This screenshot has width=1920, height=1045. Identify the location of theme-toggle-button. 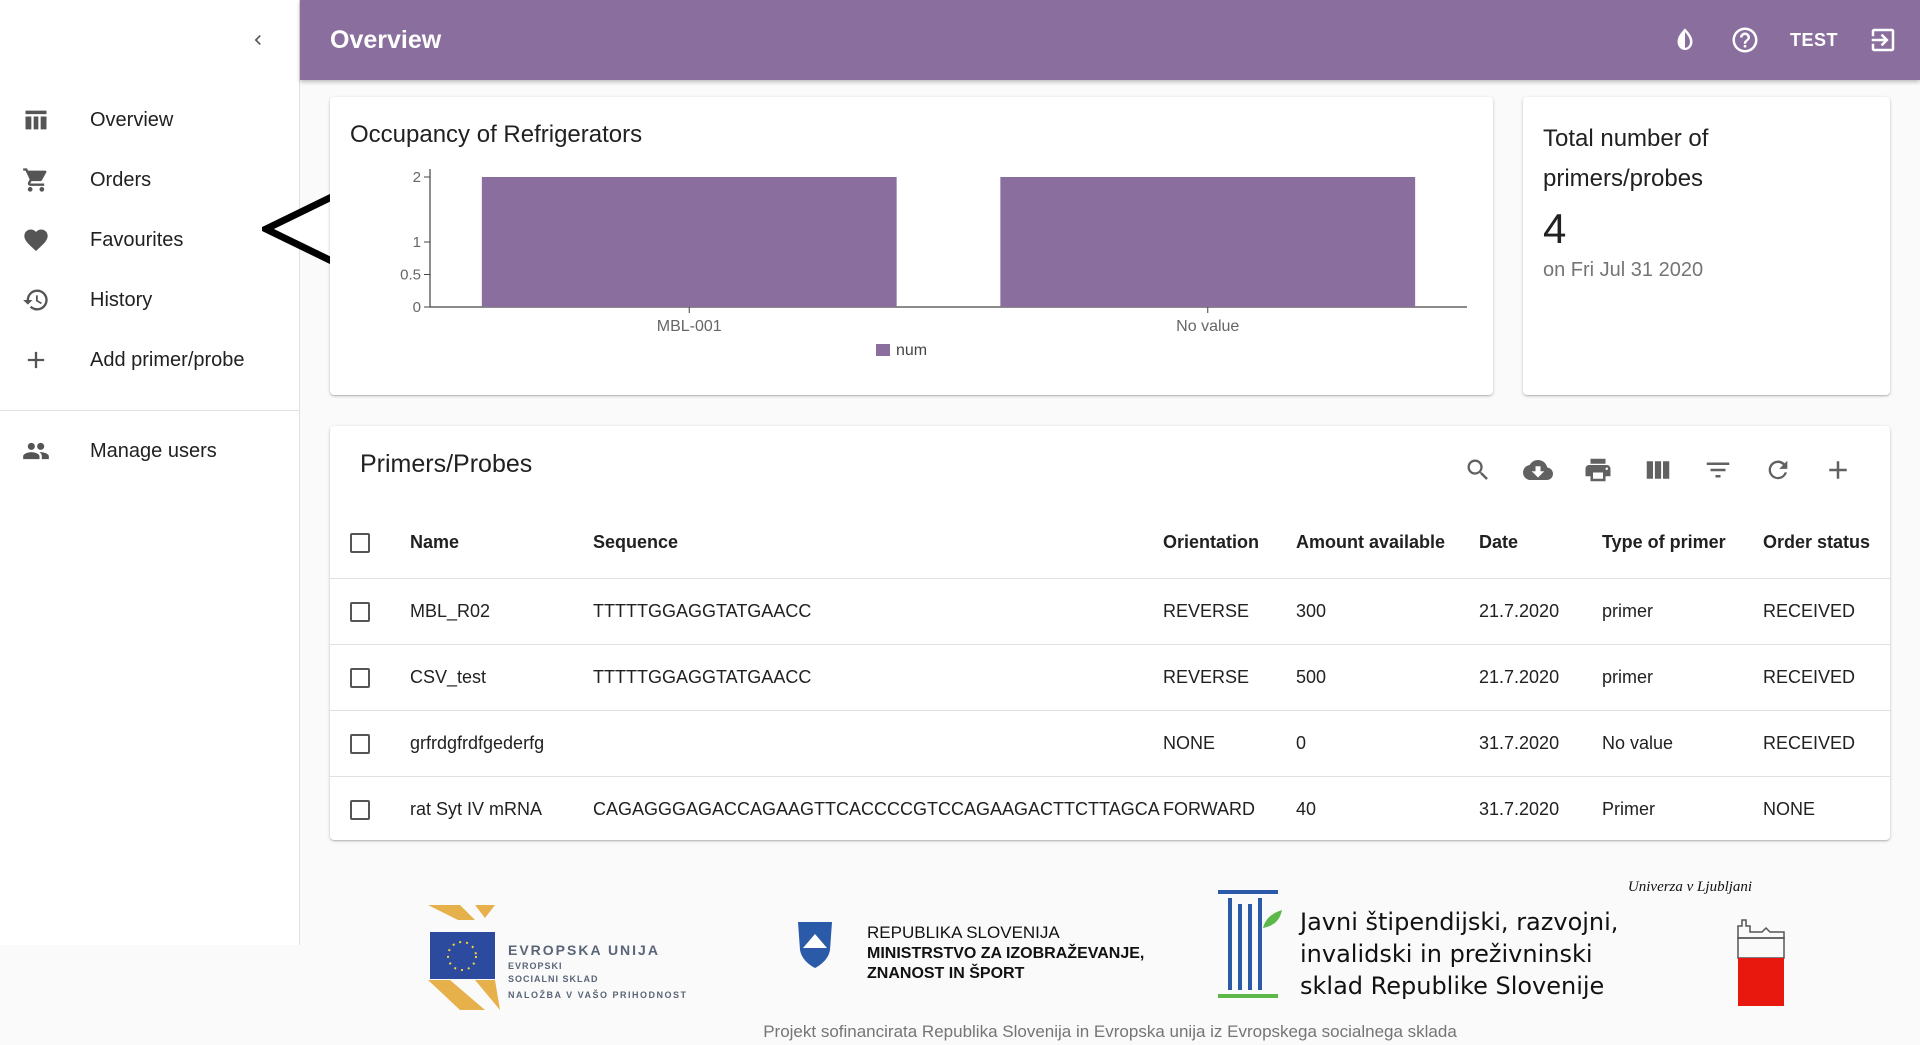
(1685, 40).